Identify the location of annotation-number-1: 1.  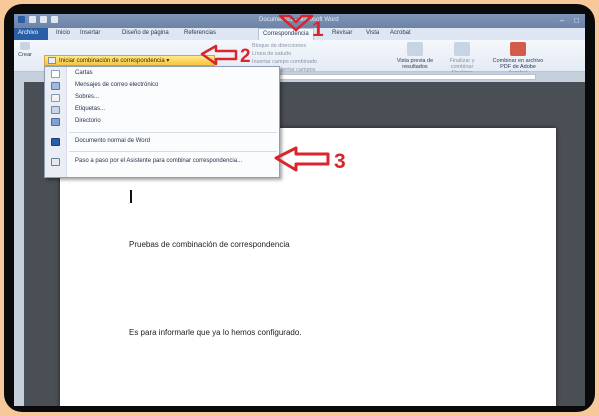
(318, 29).